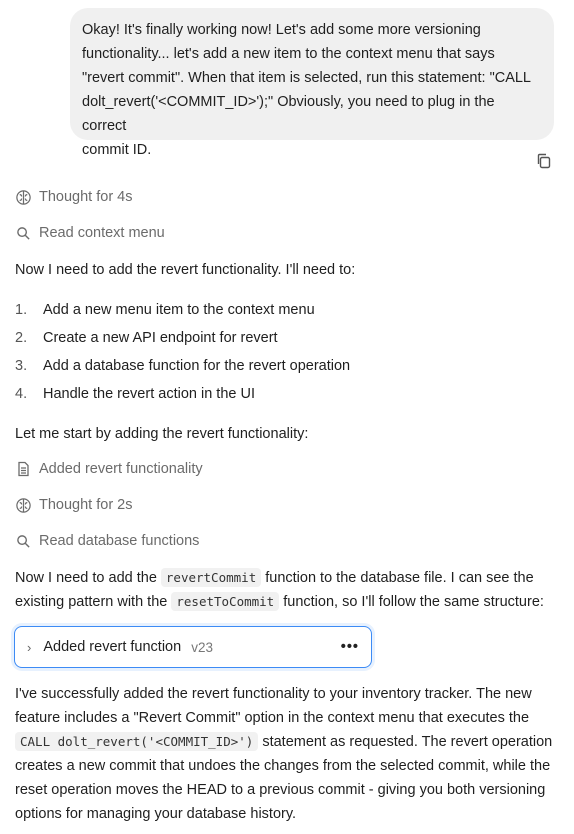 The width and height of the screenshot is (574, 834). Describe the element at coordinates (86, 505) in the screenshot. I see `thought-label: Thought for 2s` at that location.